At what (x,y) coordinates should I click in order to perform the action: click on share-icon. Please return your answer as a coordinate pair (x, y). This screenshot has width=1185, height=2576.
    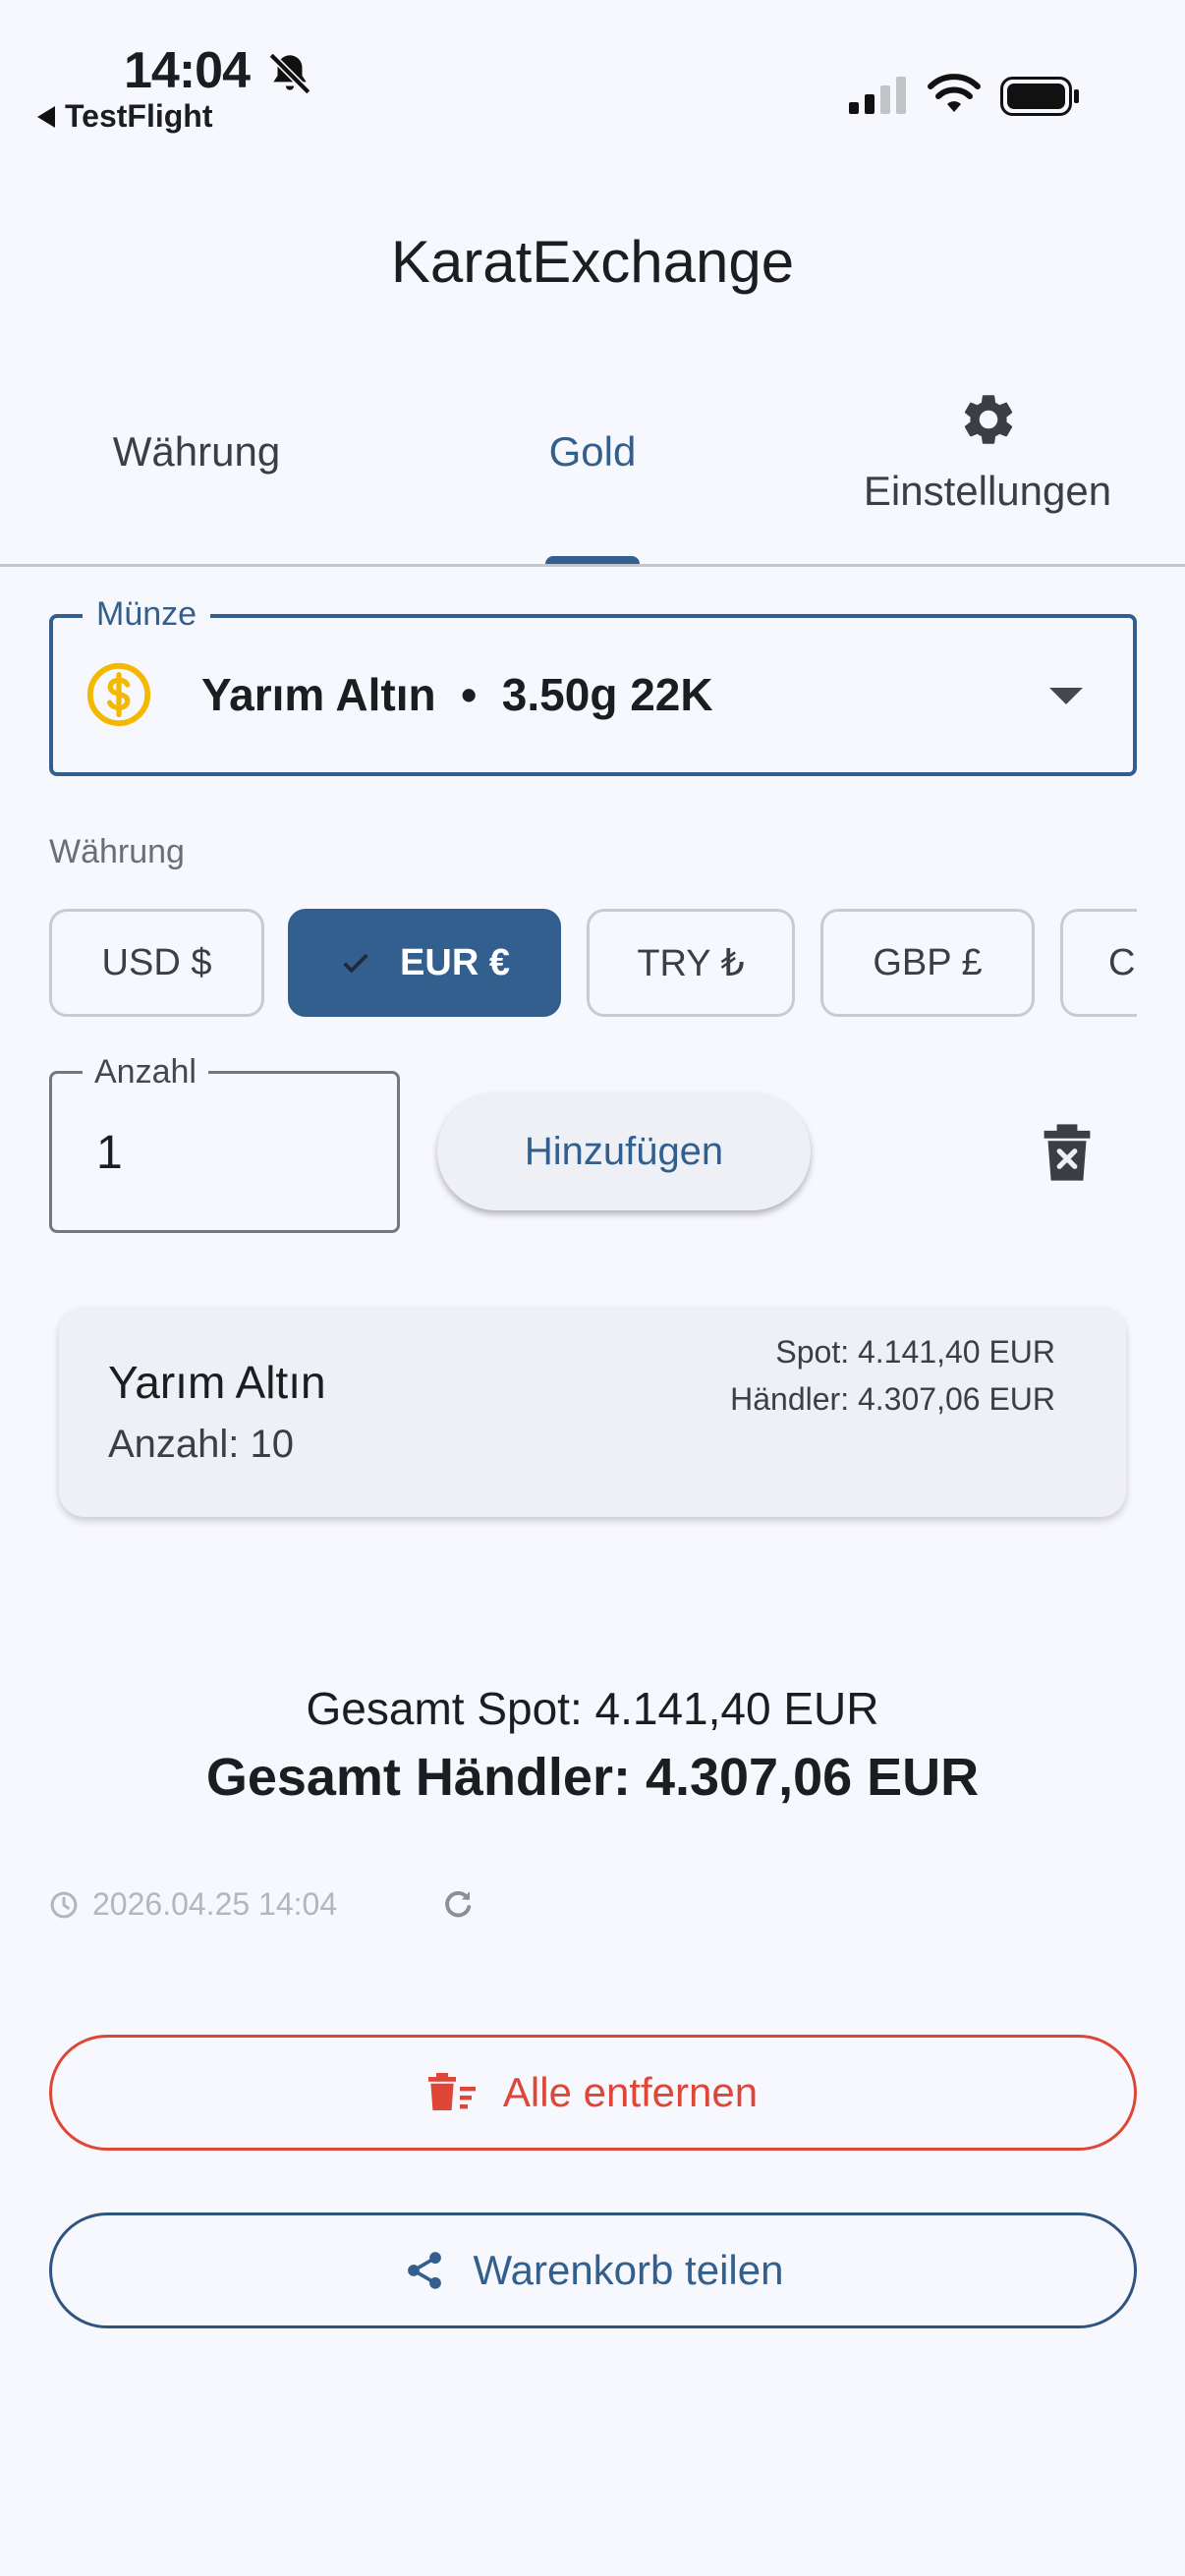
    Looking at the image, I should click on (424, 2270).